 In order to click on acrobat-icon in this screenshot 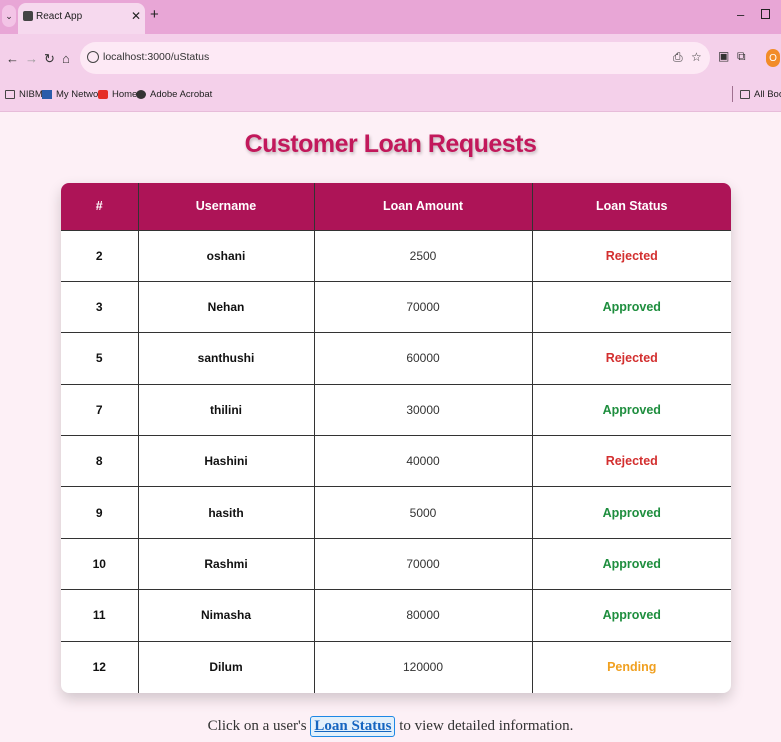, I will do `click(141, 94)`.